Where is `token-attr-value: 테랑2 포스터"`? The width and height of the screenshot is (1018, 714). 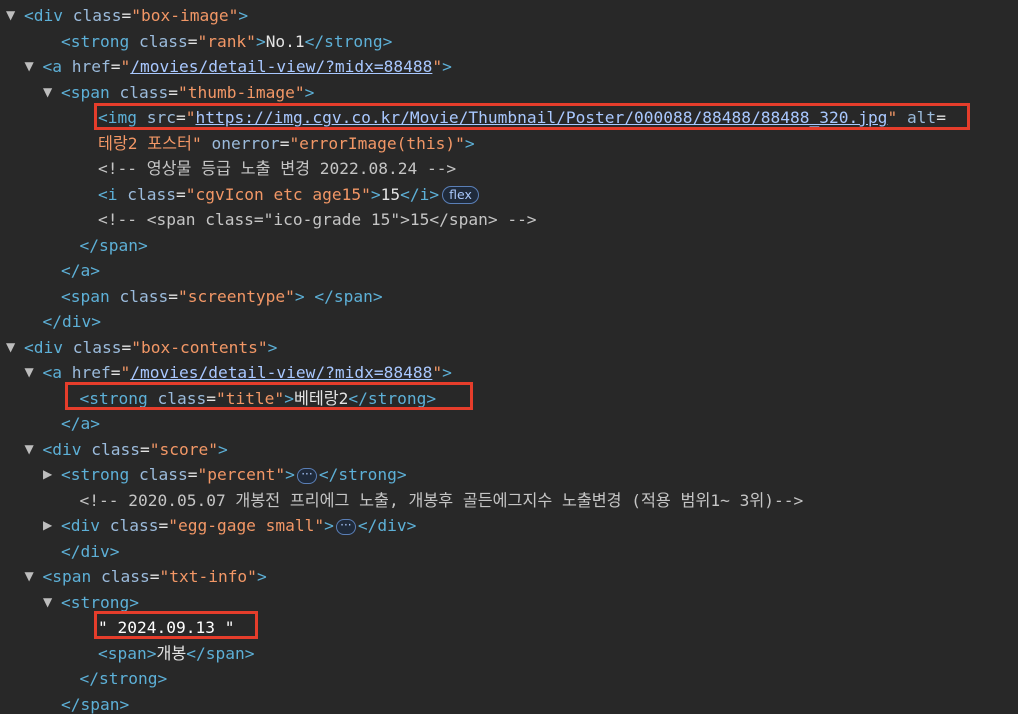
token-attr-value: 테랑2 포스터" is located at coordinates (150, 143).